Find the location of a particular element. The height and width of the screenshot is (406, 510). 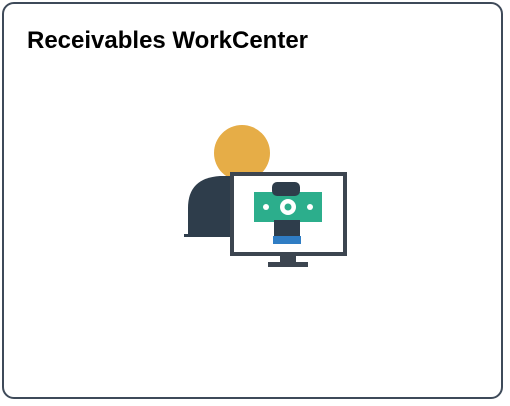

tile-title: Receivables WorkCenter is located at coordinates (168, 40).